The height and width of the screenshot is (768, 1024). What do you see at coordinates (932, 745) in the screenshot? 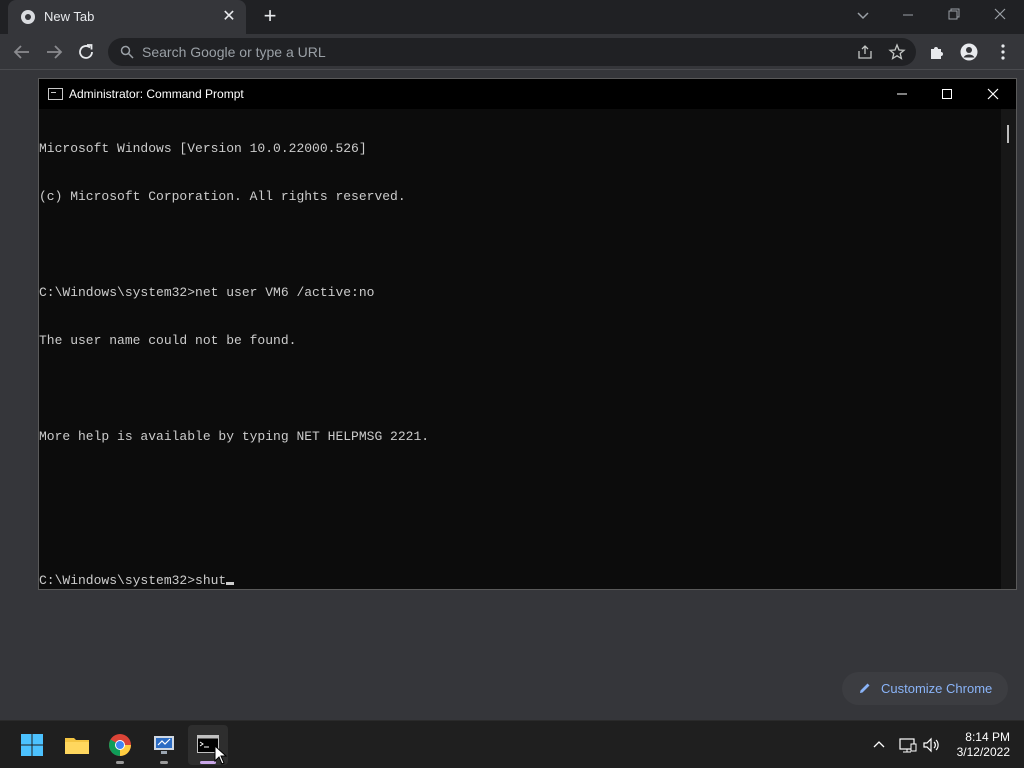
I see `volume-icon` at bounding box center [932, 745].